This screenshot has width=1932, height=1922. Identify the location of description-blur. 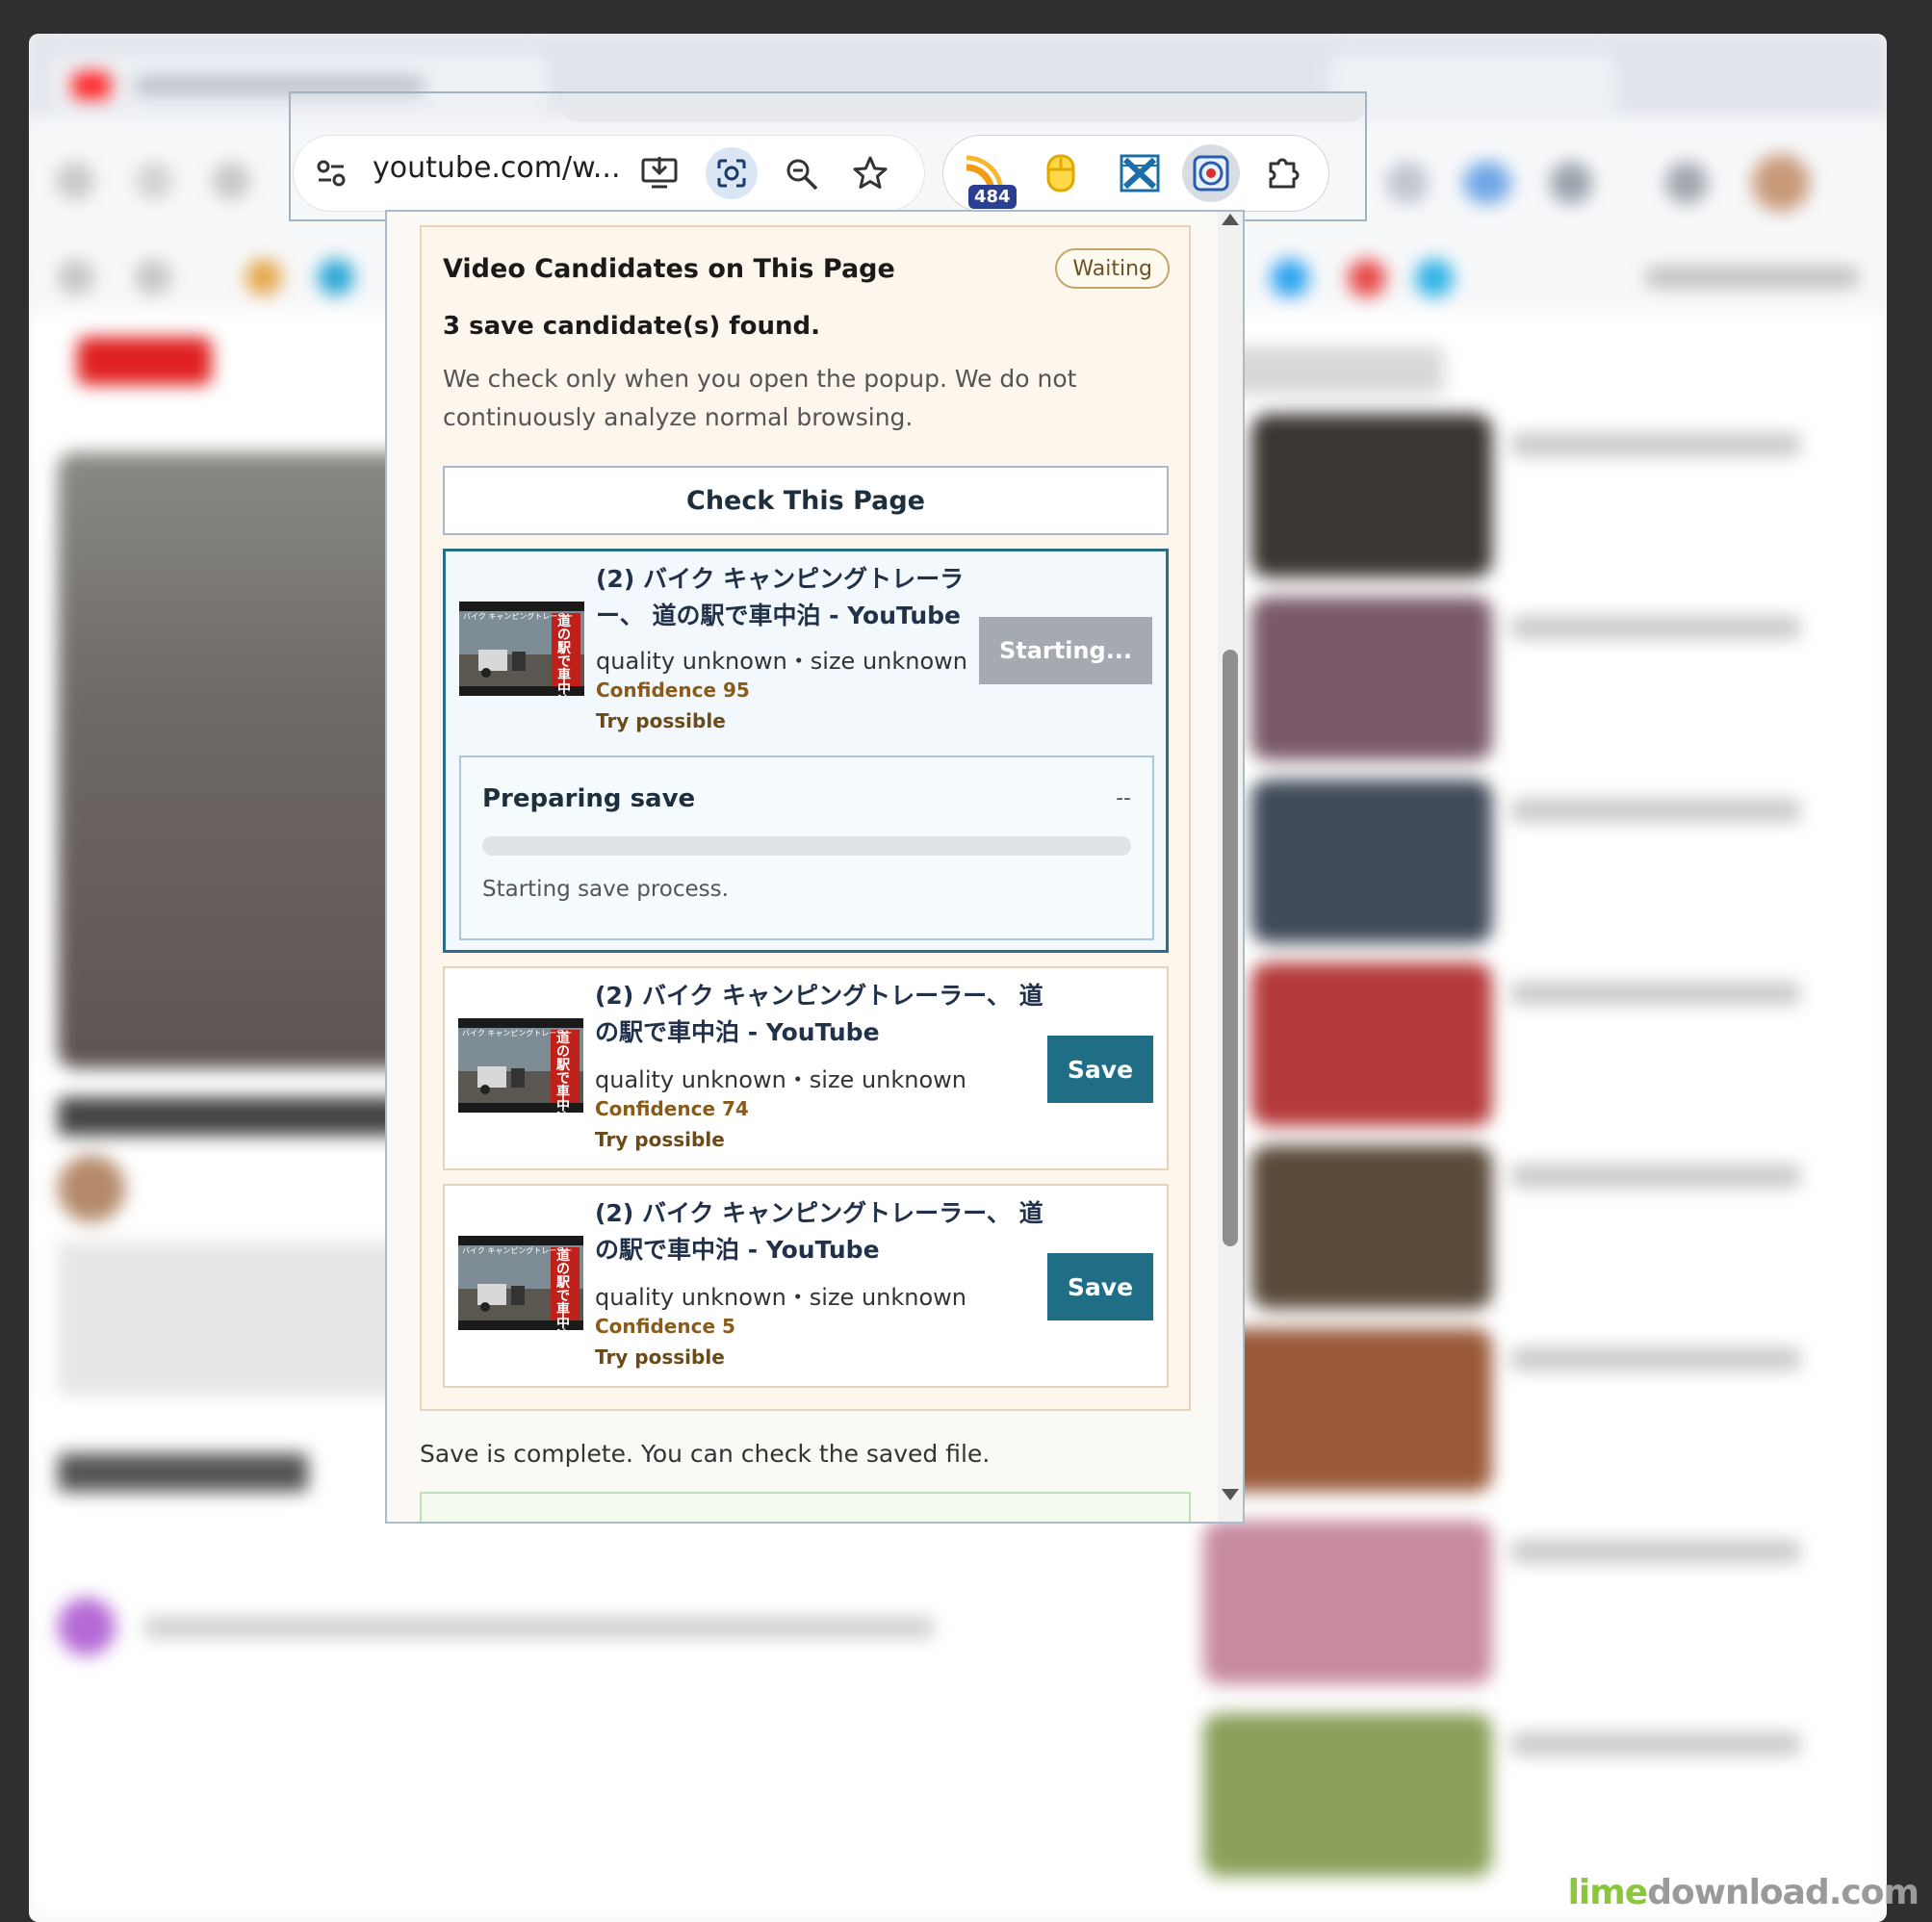
(245, 1319).